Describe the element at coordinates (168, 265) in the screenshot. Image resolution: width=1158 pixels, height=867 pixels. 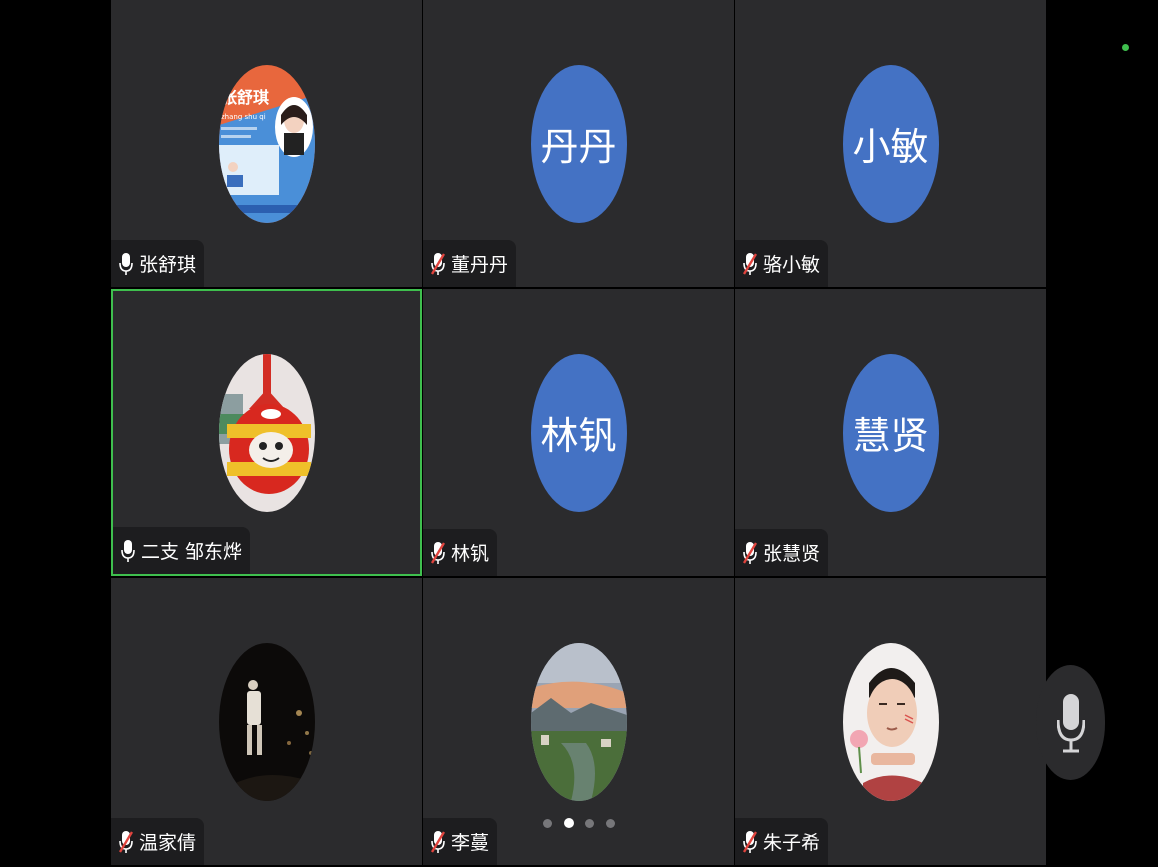
I see `participant-name: 张舒琪` at that location.